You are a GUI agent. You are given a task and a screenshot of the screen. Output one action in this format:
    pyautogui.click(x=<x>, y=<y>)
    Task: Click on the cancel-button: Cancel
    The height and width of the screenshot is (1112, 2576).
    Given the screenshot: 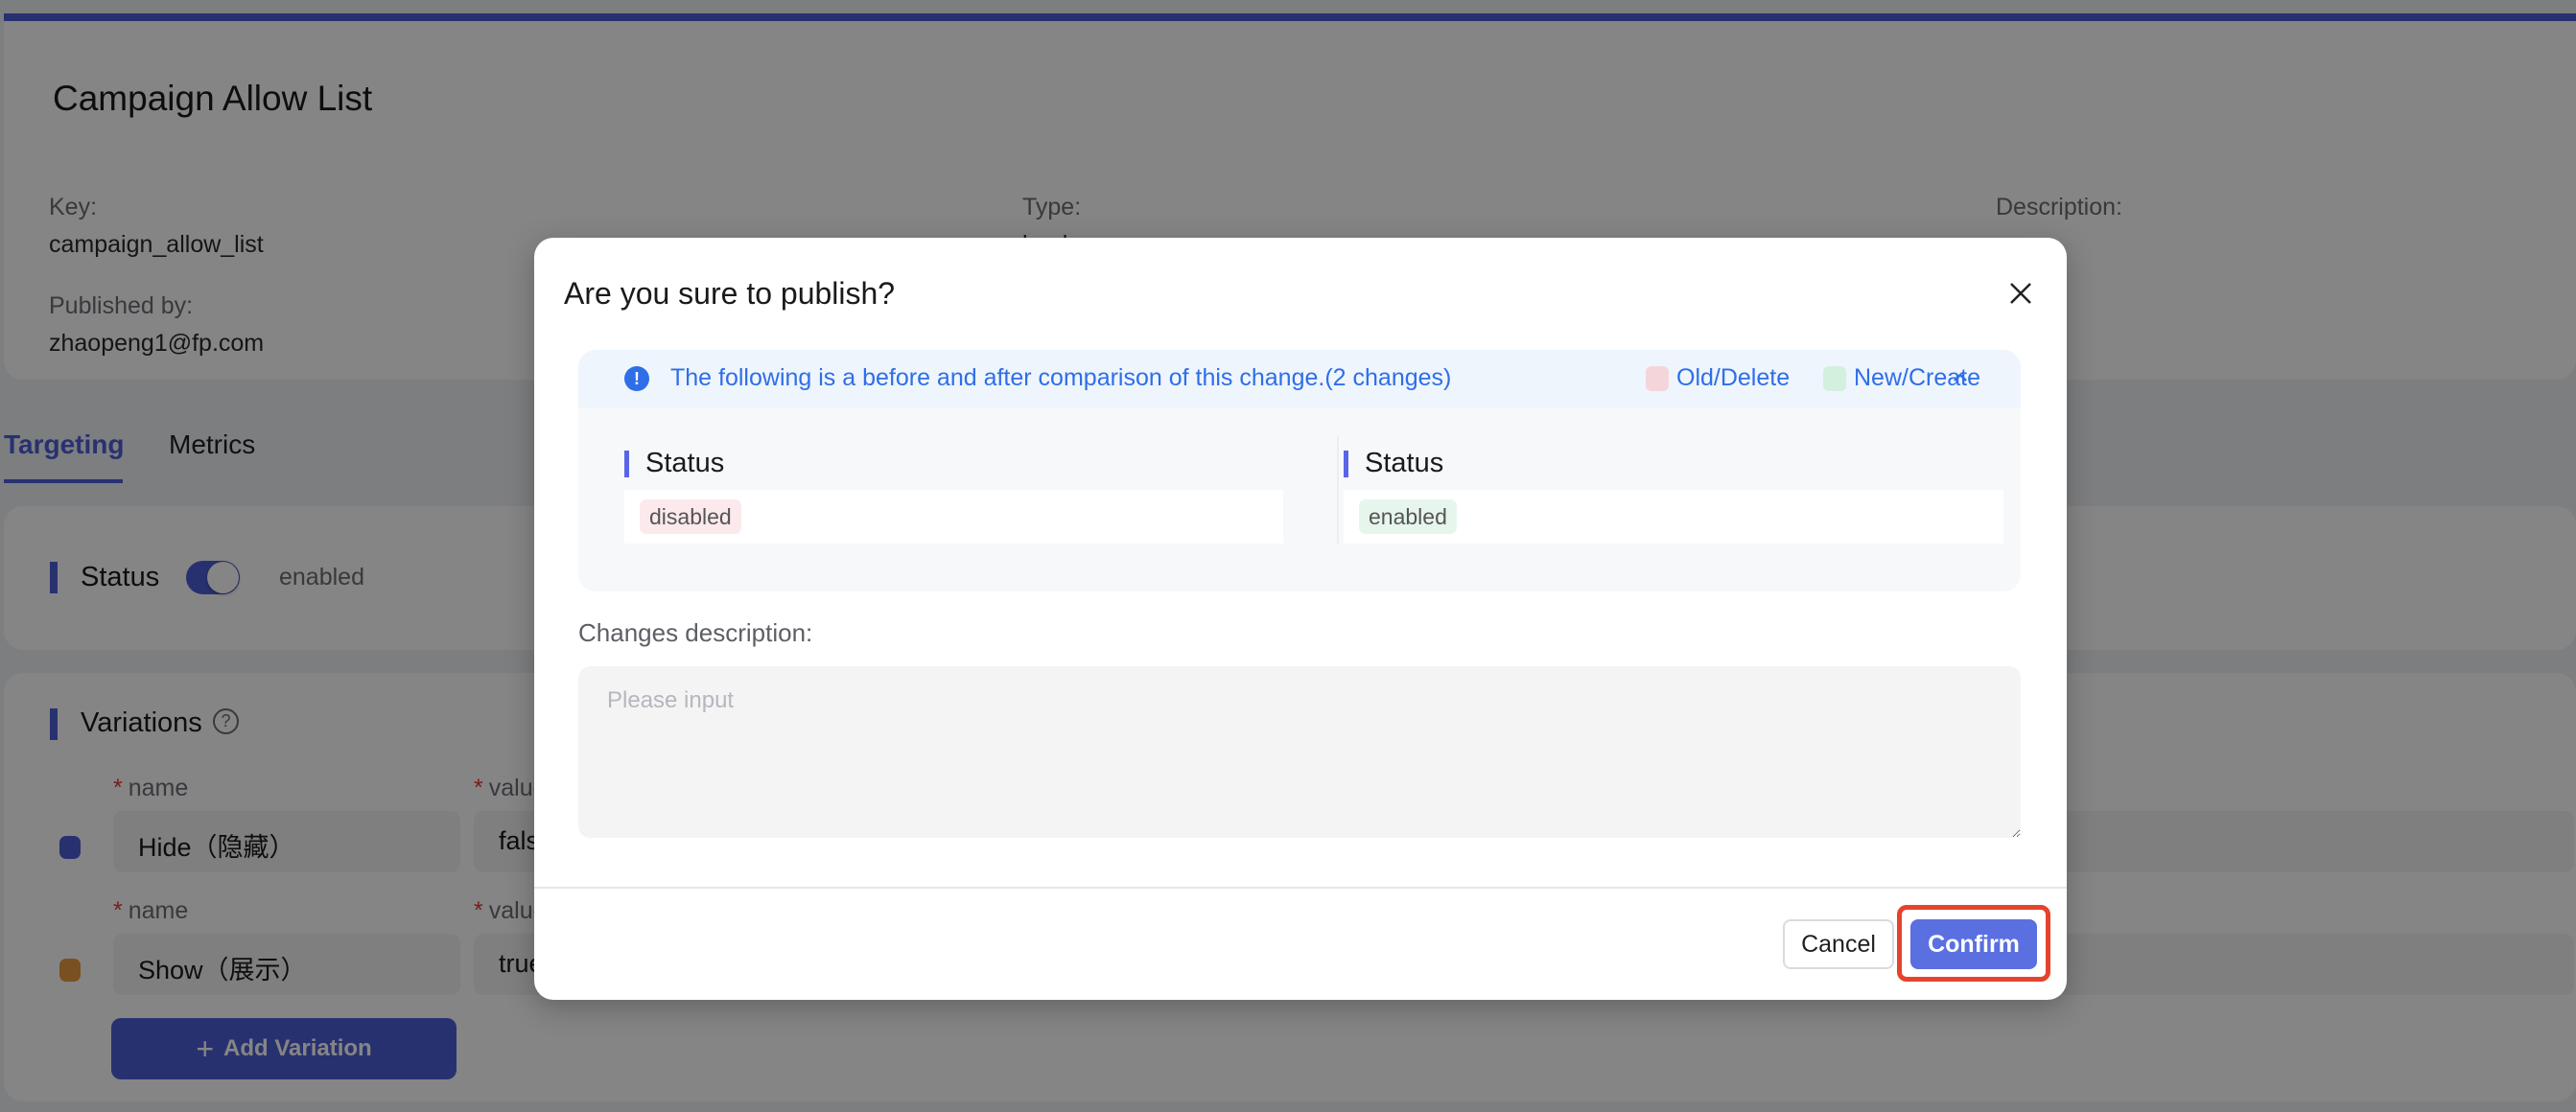 What is the action you would take?
    pyautogui.click(x=1838, y=944)
    